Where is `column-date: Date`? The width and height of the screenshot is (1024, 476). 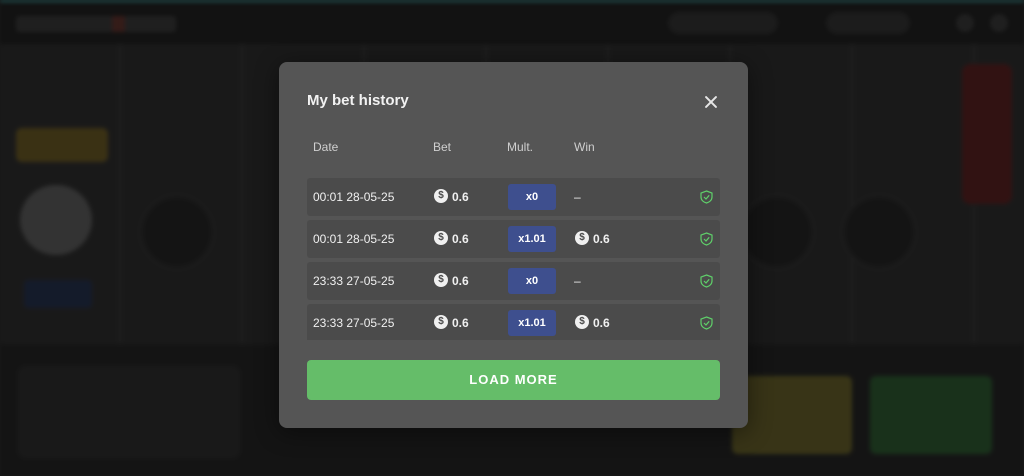 column-date: Date is located at coordinates (326, 147).